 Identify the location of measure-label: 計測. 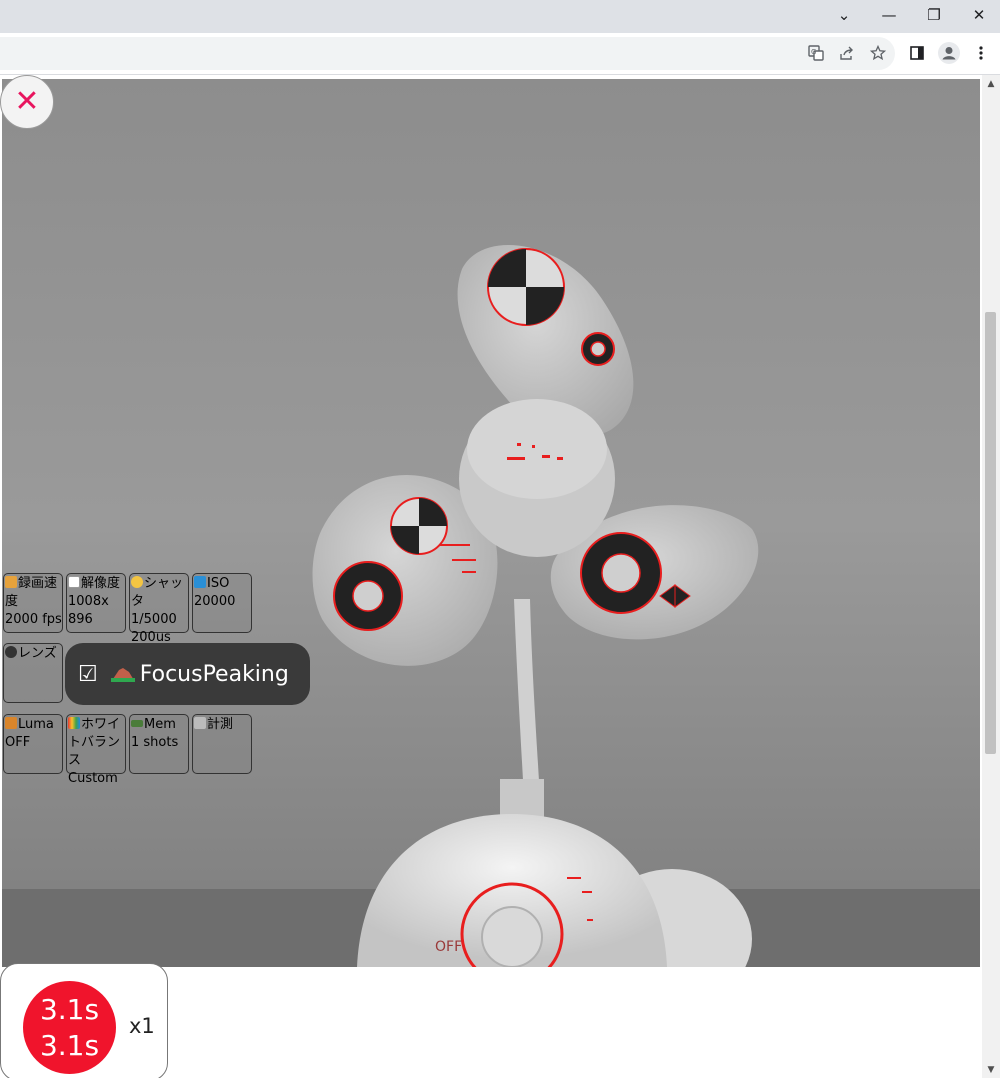
(220, 724).